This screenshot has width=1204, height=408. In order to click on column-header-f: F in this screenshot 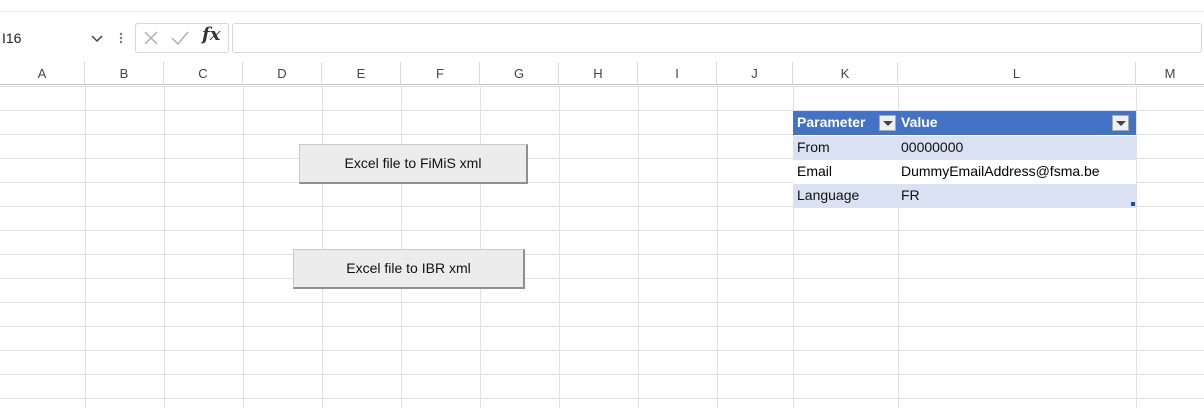, I will do `click(440, 73)`.